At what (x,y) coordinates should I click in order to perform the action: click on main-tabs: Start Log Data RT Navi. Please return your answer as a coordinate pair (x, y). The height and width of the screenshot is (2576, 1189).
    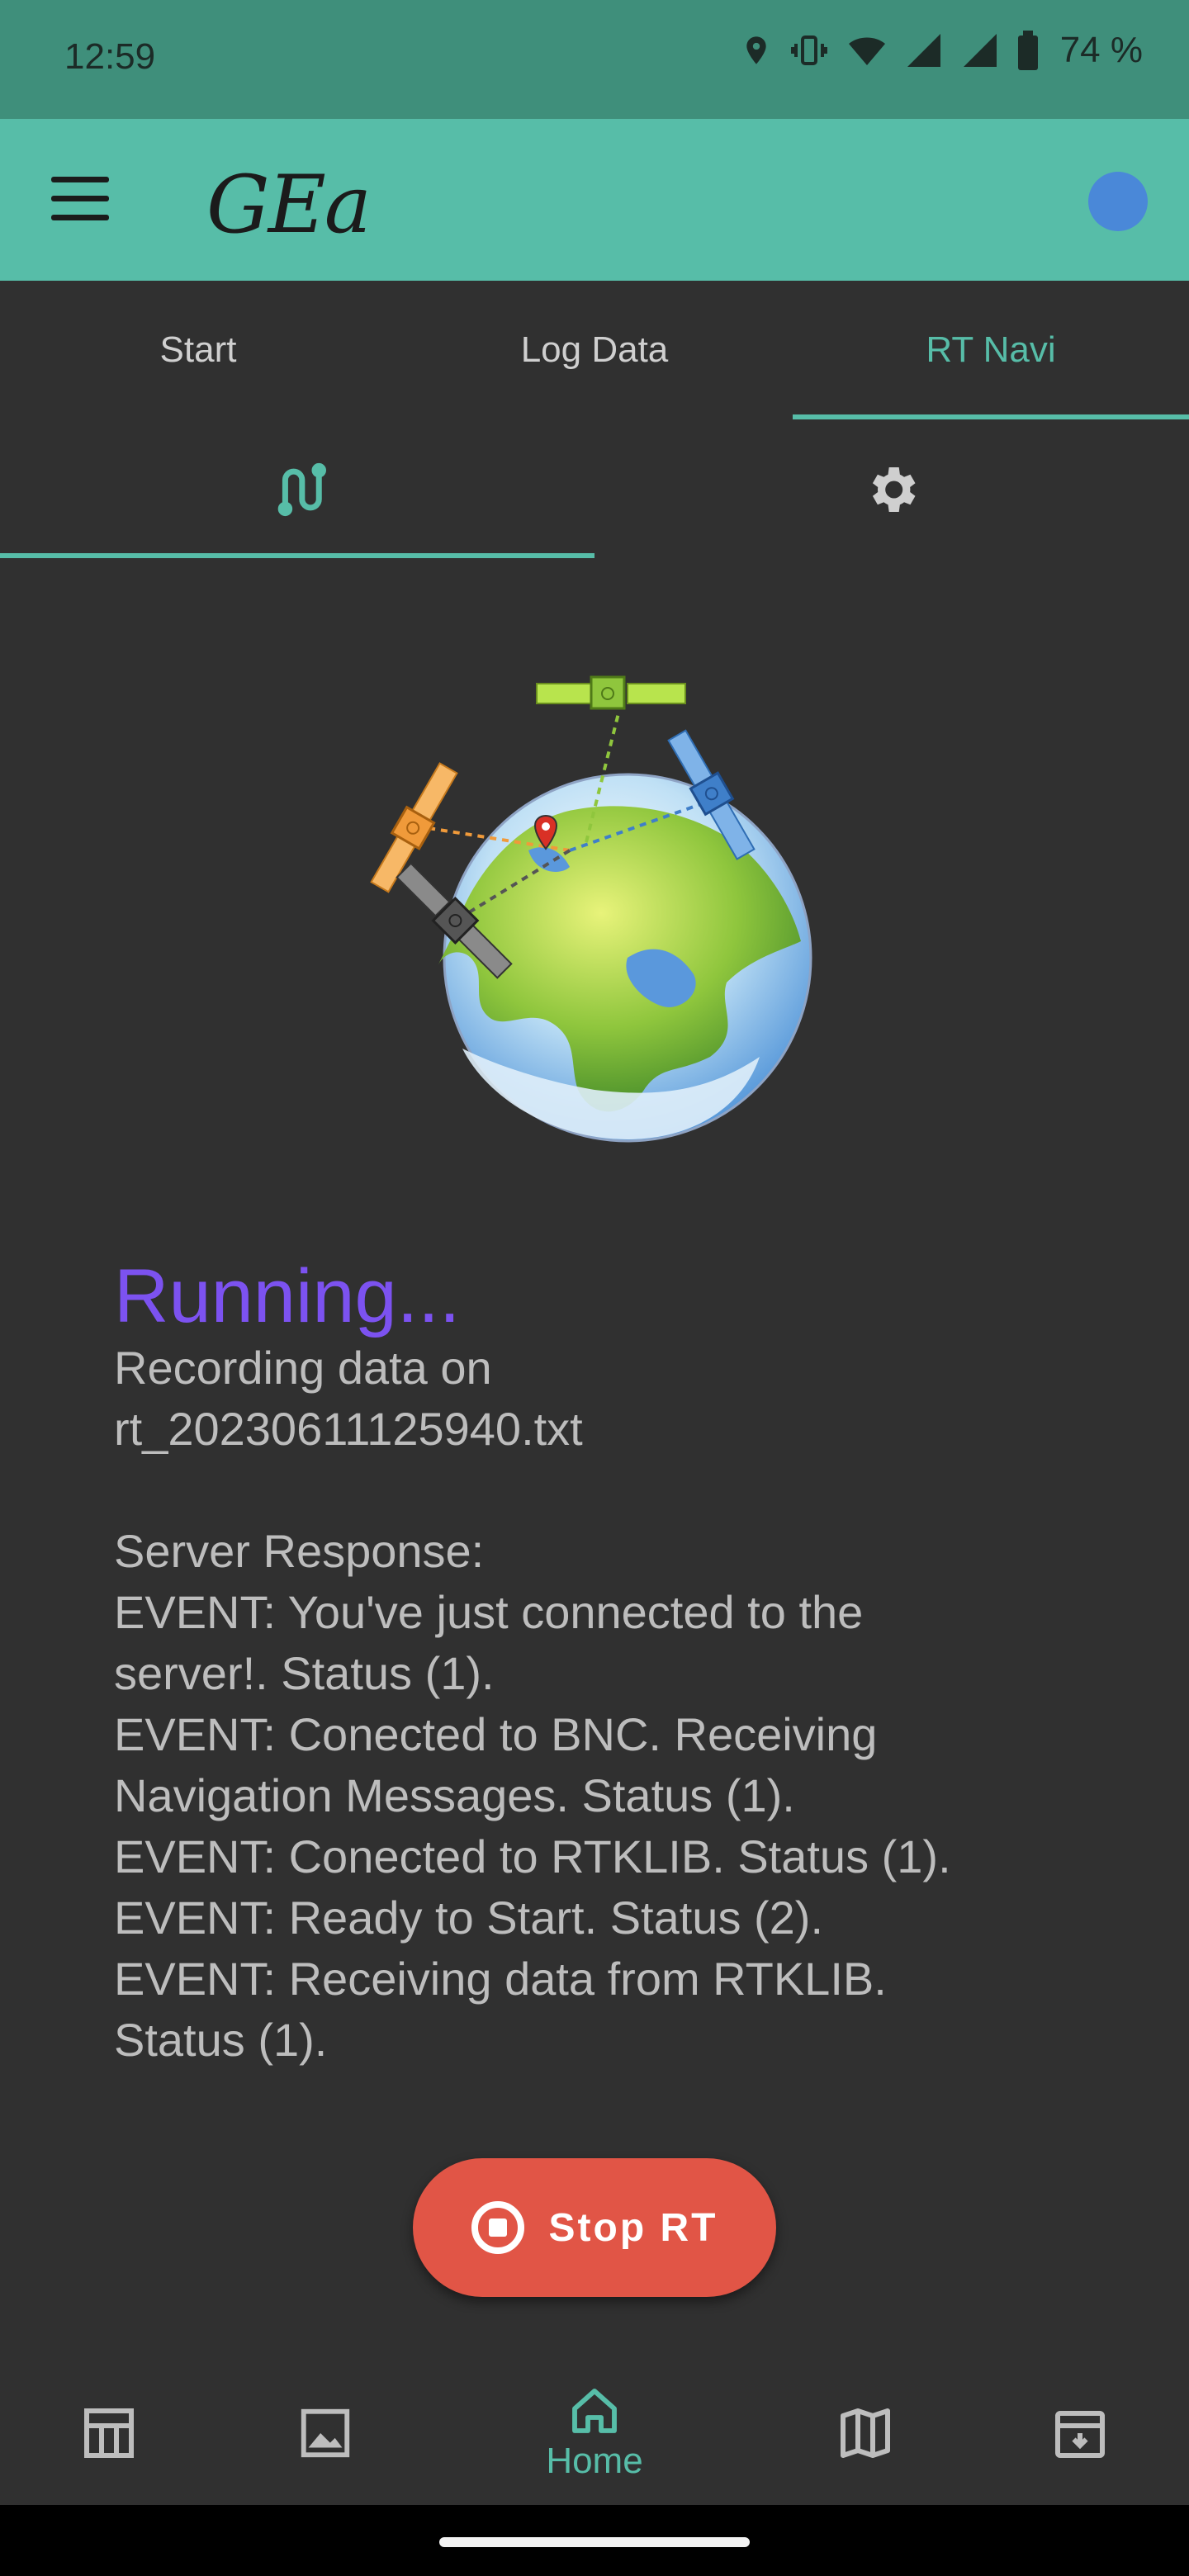
    Looking at the image, I should click on (594, 350).